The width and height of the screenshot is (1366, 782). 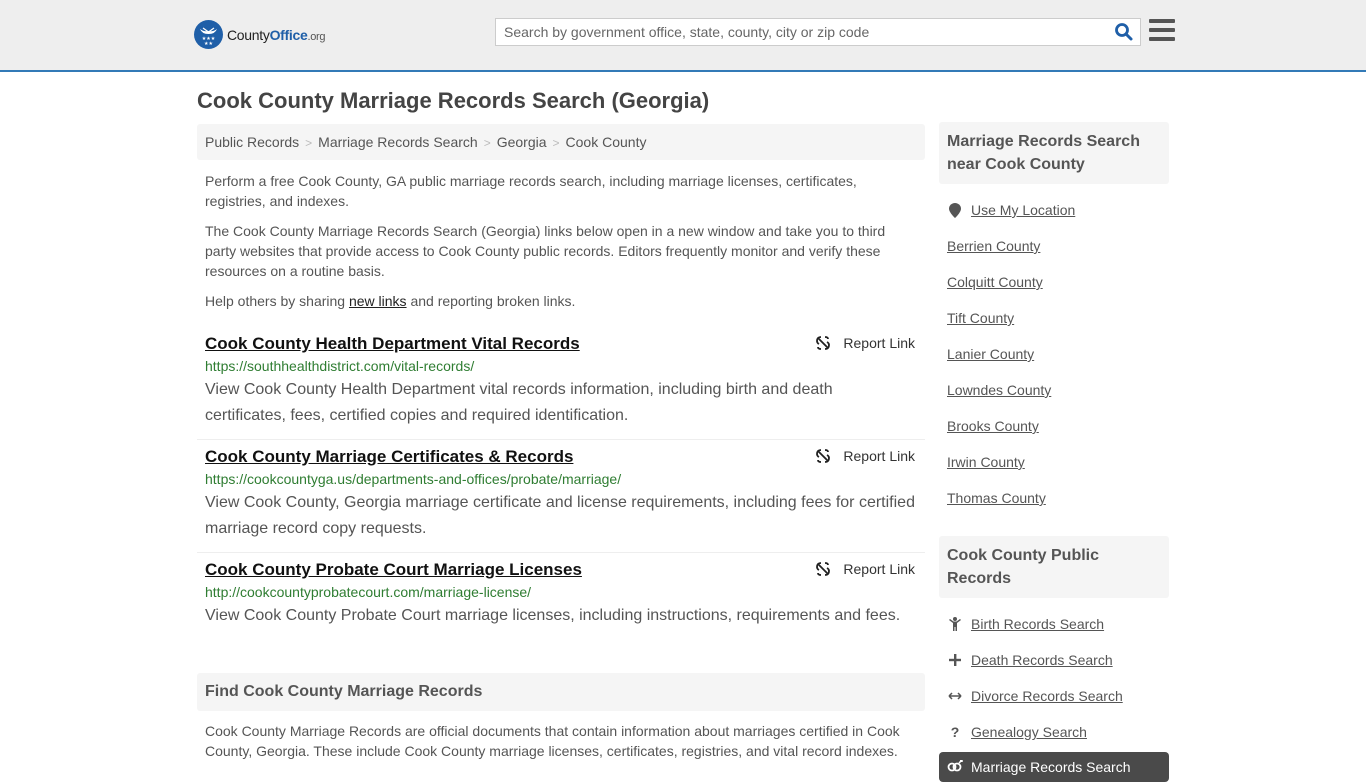 What do you see at coordinates (955, 696) in the screenshot?
I see `arrows-horizontal-icon` at bounding box center [955, 696].